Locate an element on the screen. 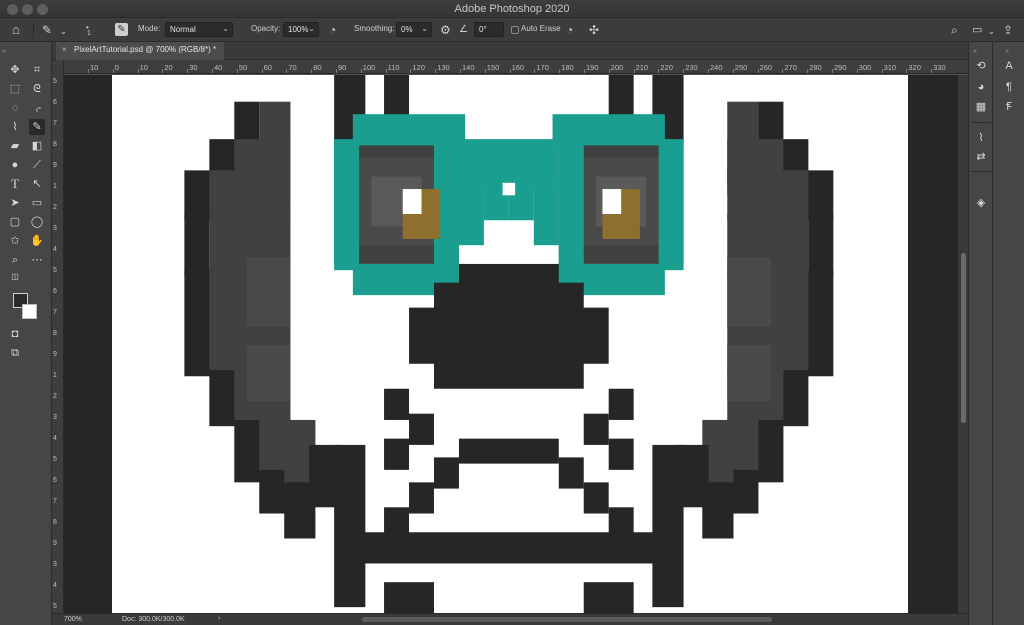 Image resolution: width=1024 pixels, height=625 pixels. gradient-tool-icon: ◧ is located at coordinates (37, 146).